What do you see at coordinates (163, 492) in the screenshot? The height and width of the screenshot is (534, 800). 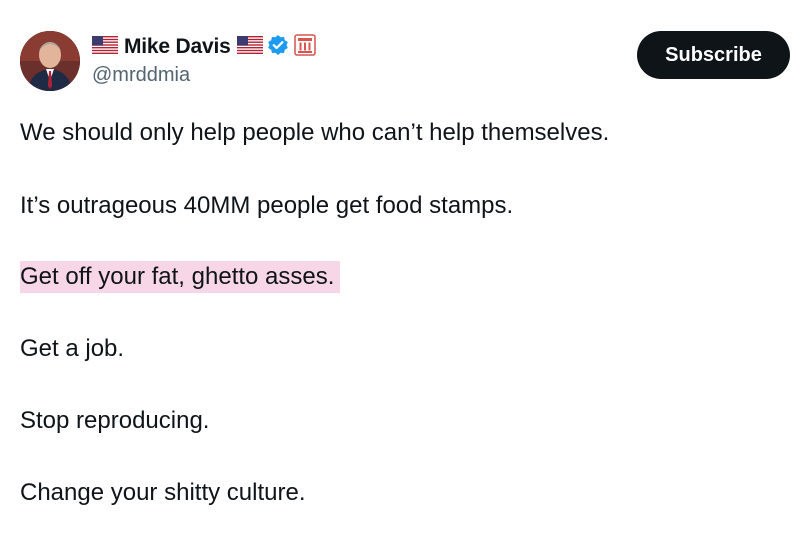 I see `tweet-line: Change your shitty culture.` at bounding box center [163, 492].